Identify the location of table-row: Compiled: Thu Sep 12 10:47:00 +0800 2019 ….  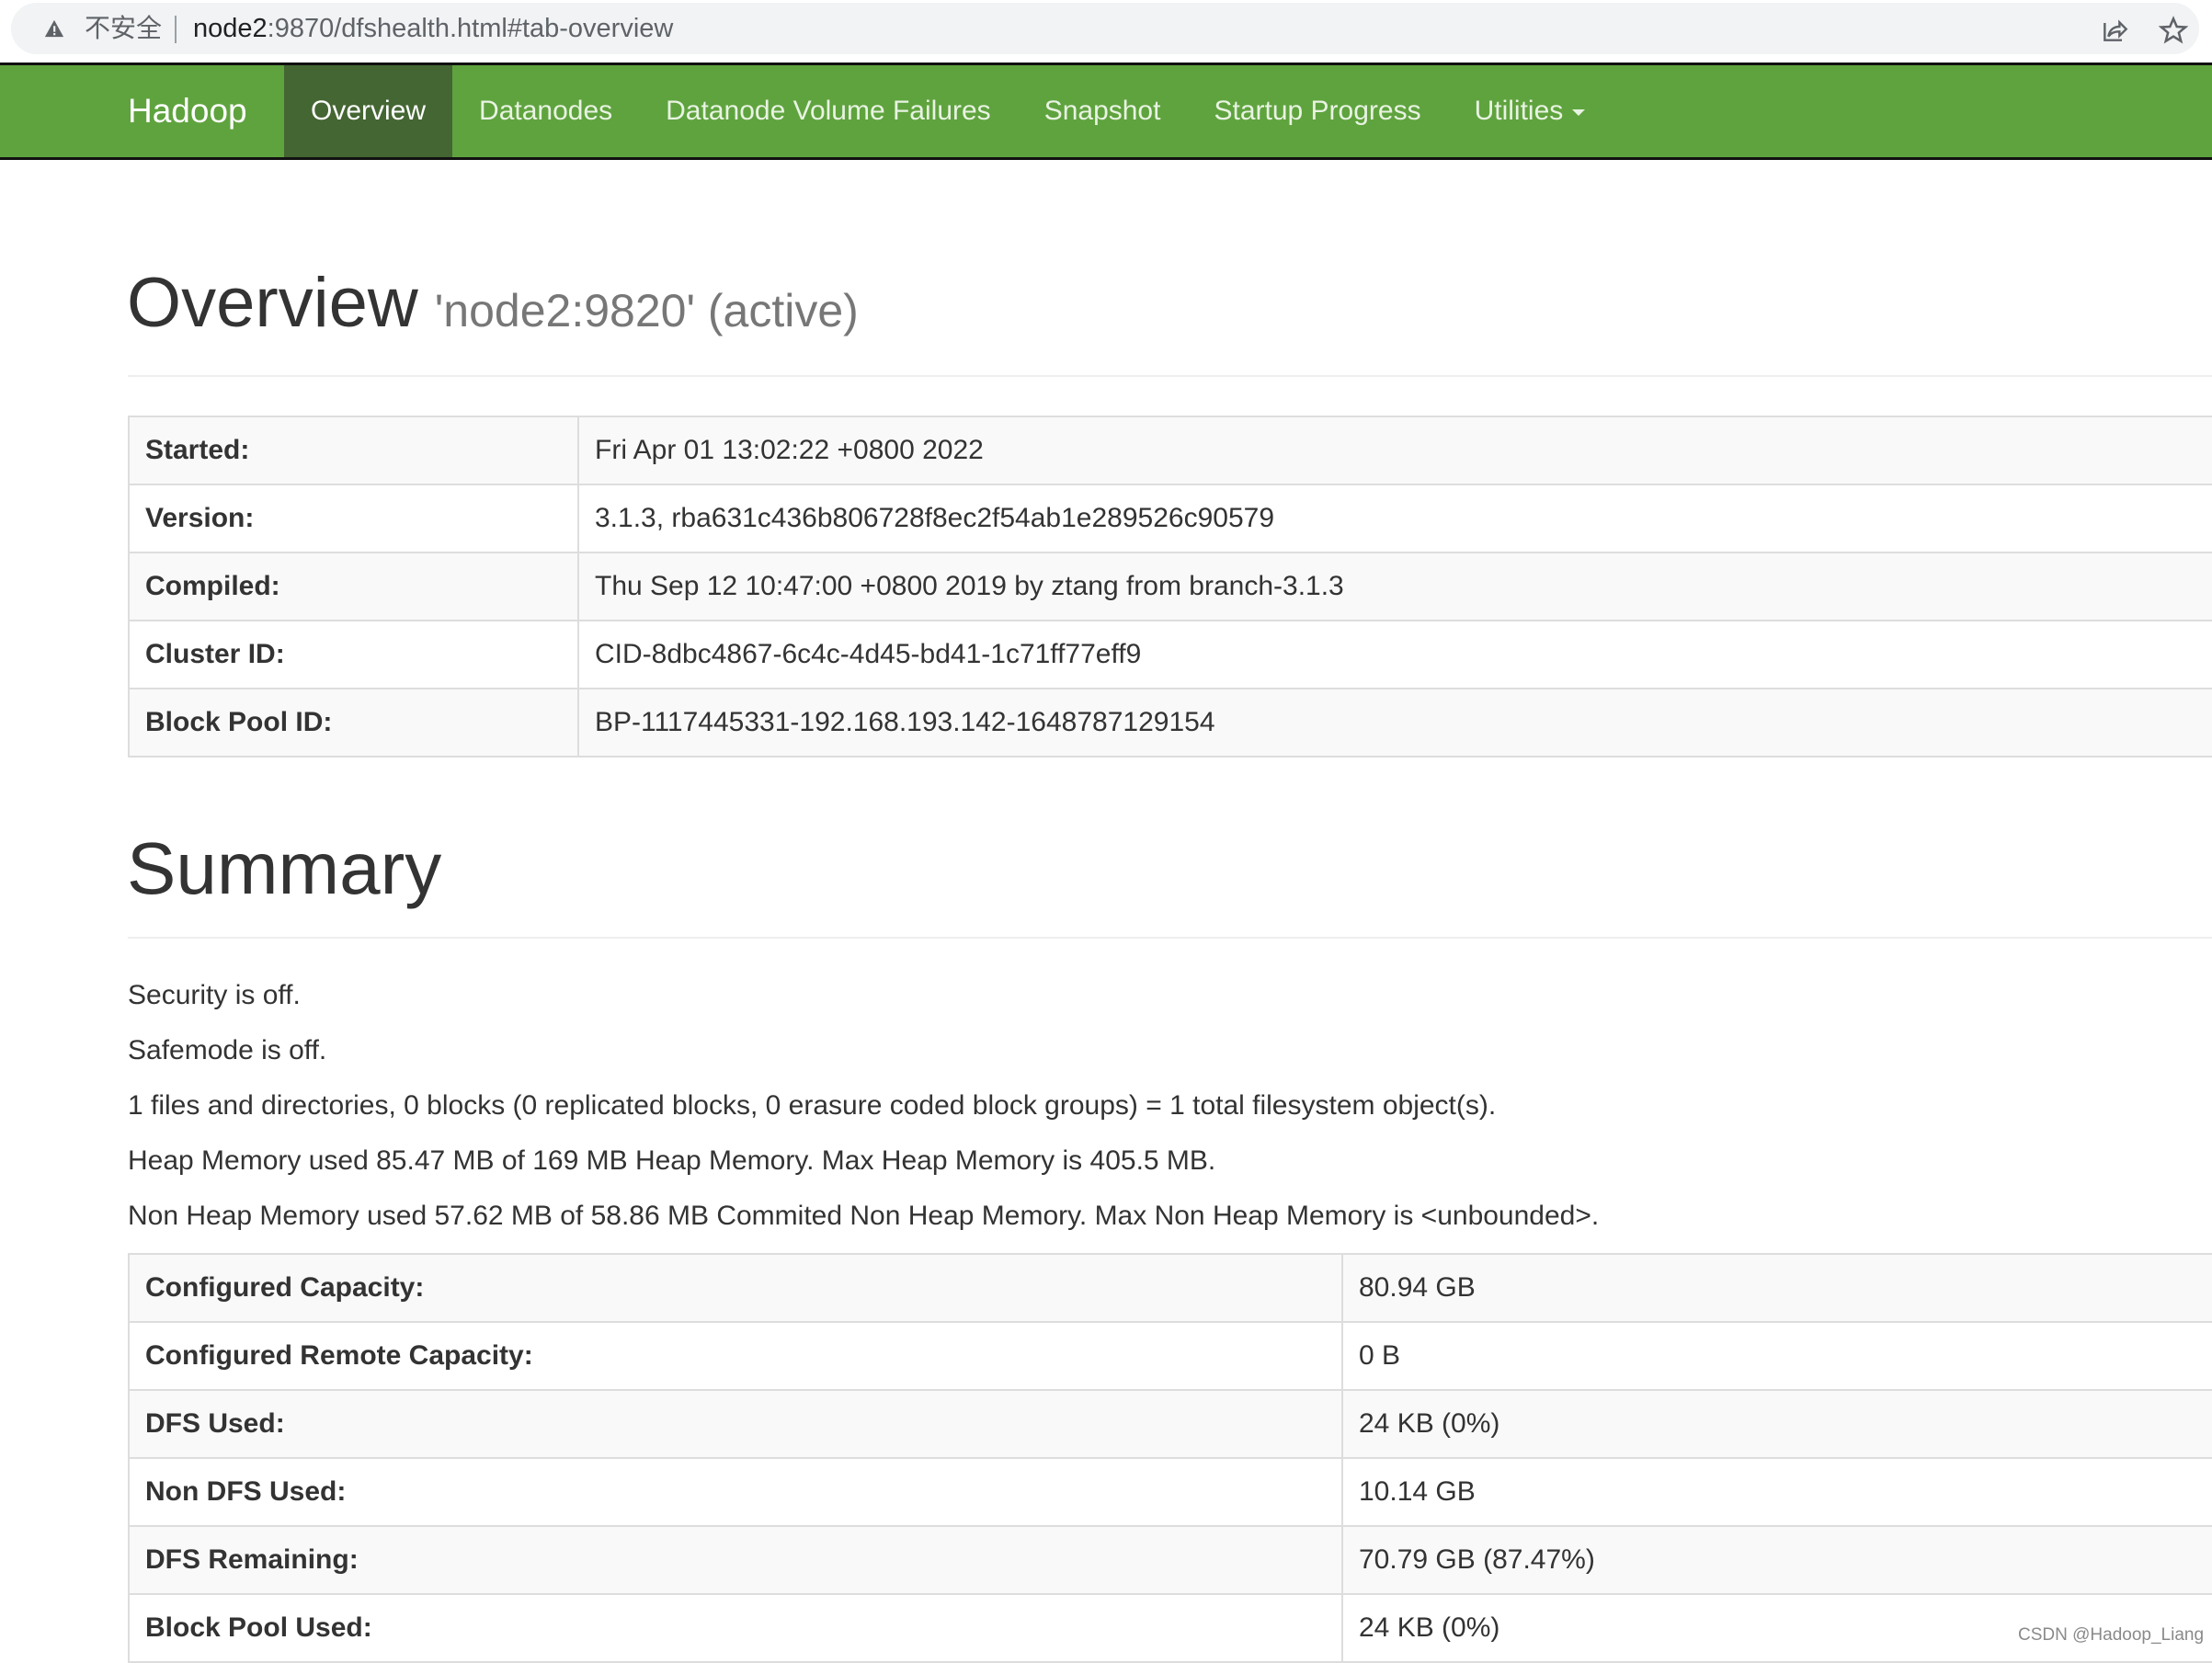
(1170, 586).